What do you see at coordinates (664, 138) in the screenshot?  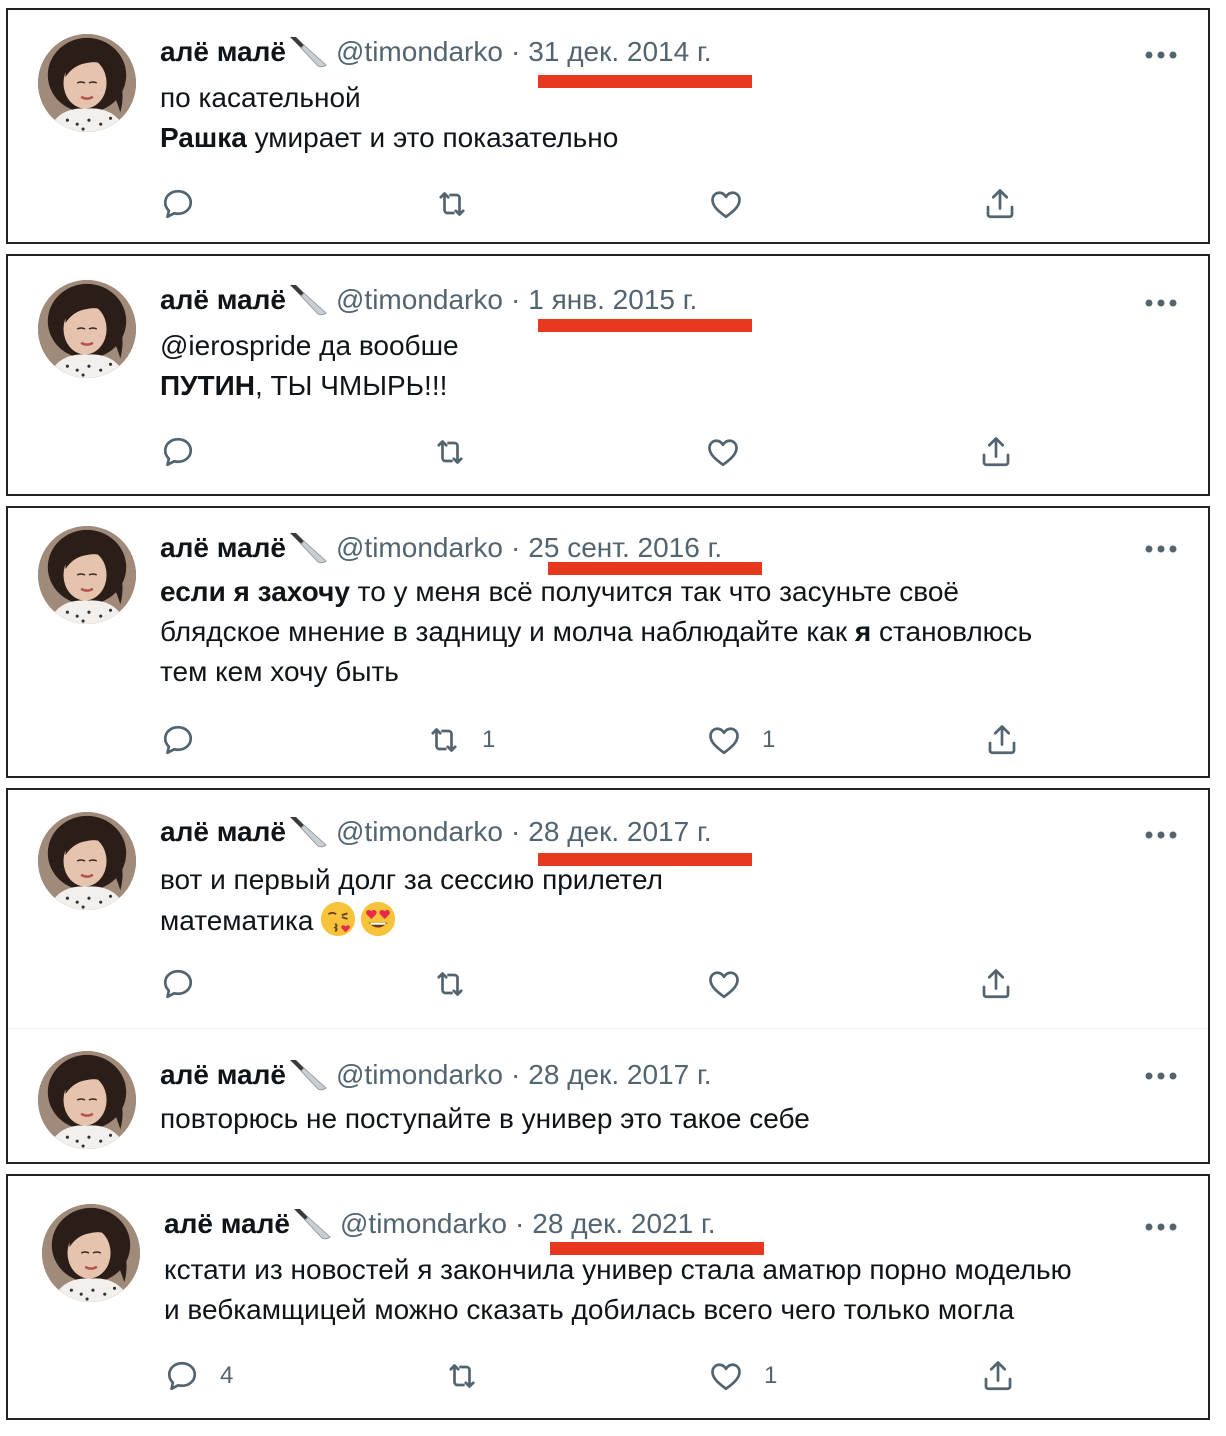 I see `tweet-line: Рашка умирает и это показательно` at bounding box center [664, 138].